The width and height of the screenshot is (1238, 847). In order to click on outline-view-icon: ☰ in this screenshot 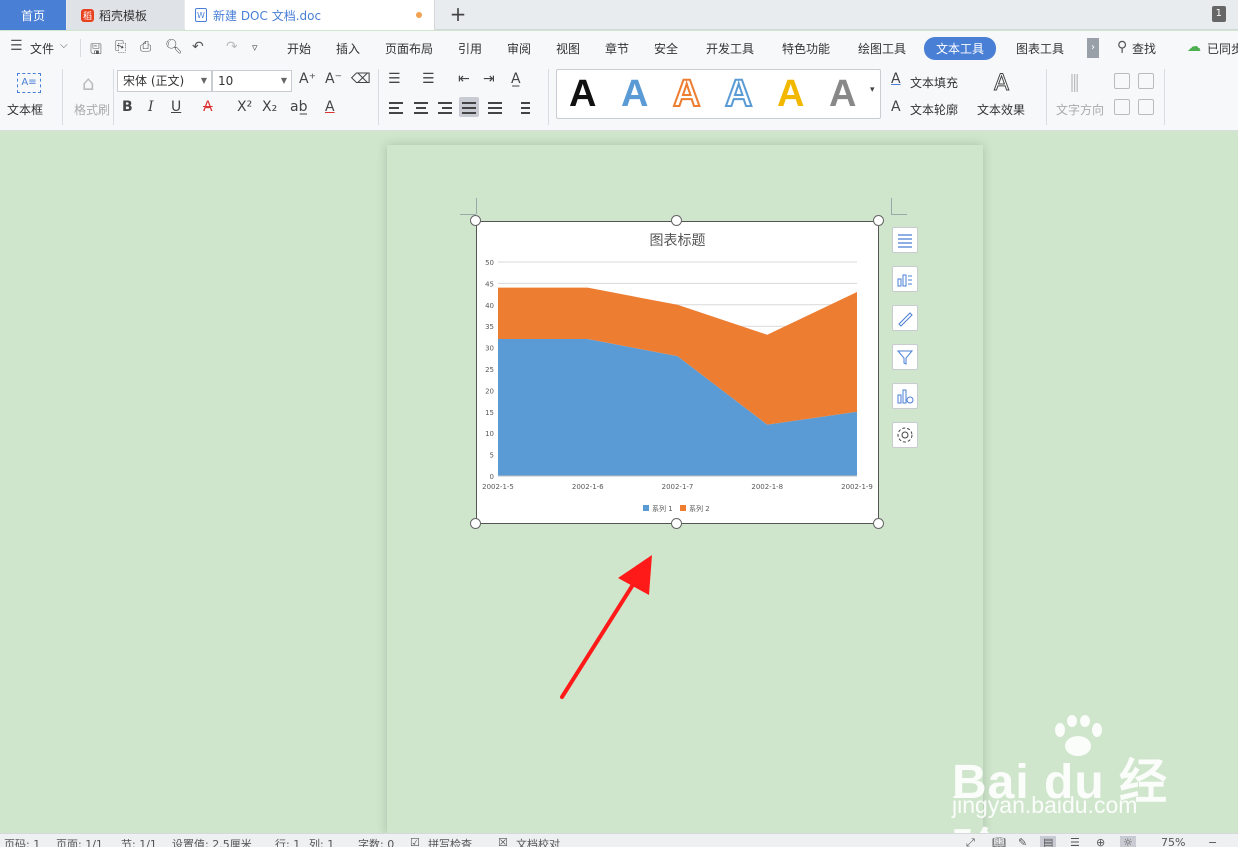, I will do `click(1075, 841)`.